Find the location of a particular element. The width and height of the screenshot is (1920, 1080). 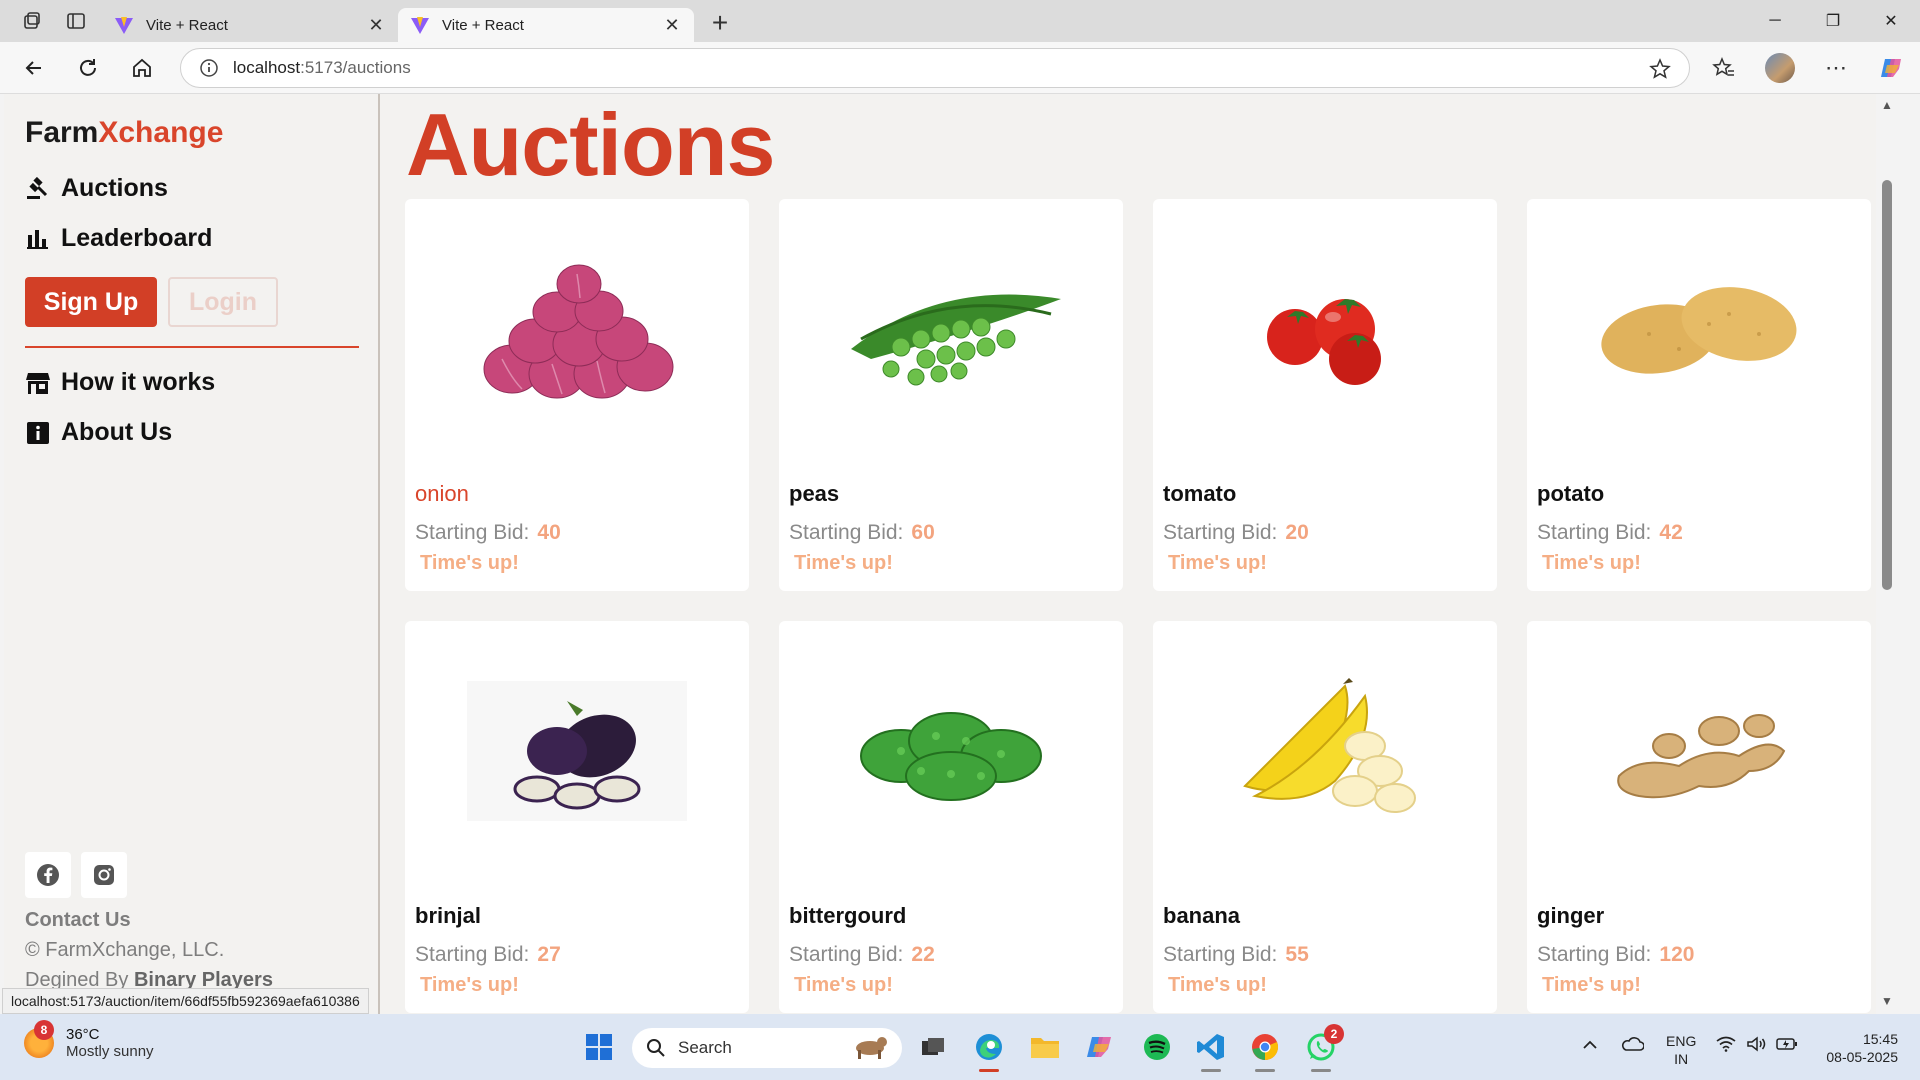

auction-card-banana: banana Starting Bid: 55 Time's up! is located at coordinates (1325, 817).